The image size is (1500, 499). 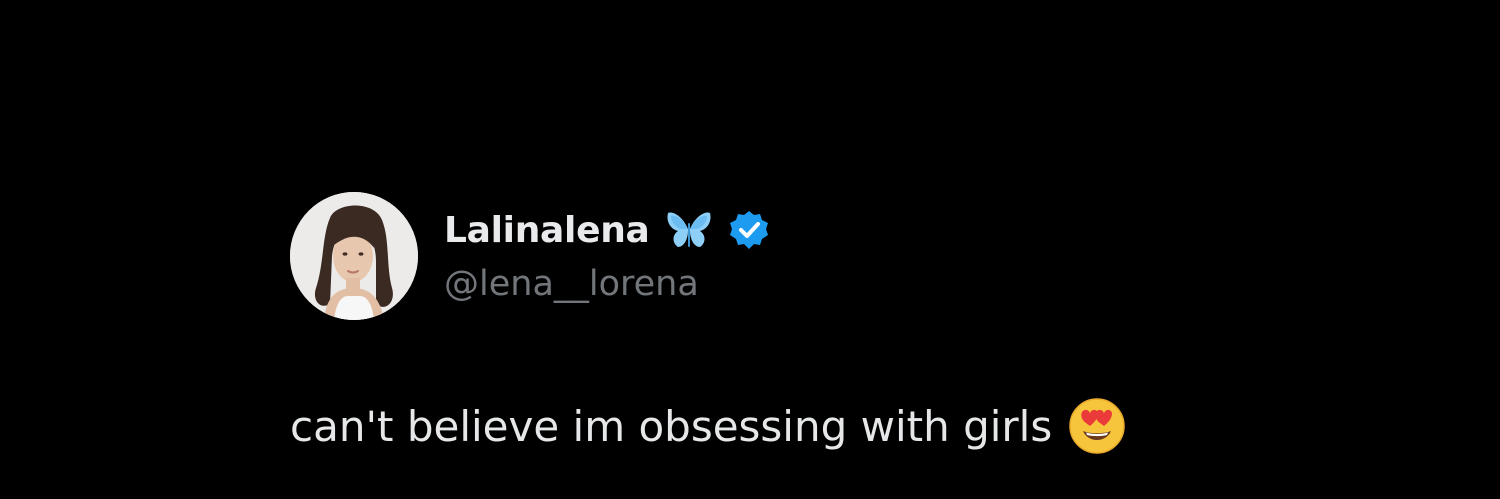 I want to click on author-display-name: Lalinalena, so click(x=547, y=230).